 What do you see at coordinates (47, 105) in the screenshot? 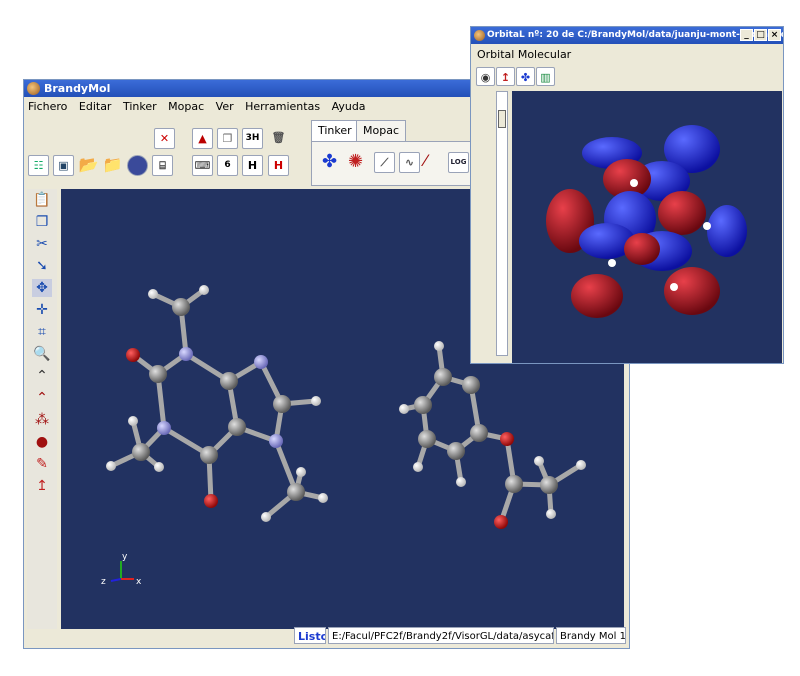
I see `menu-fichero: Fichero` at bounding box center [47, 105].